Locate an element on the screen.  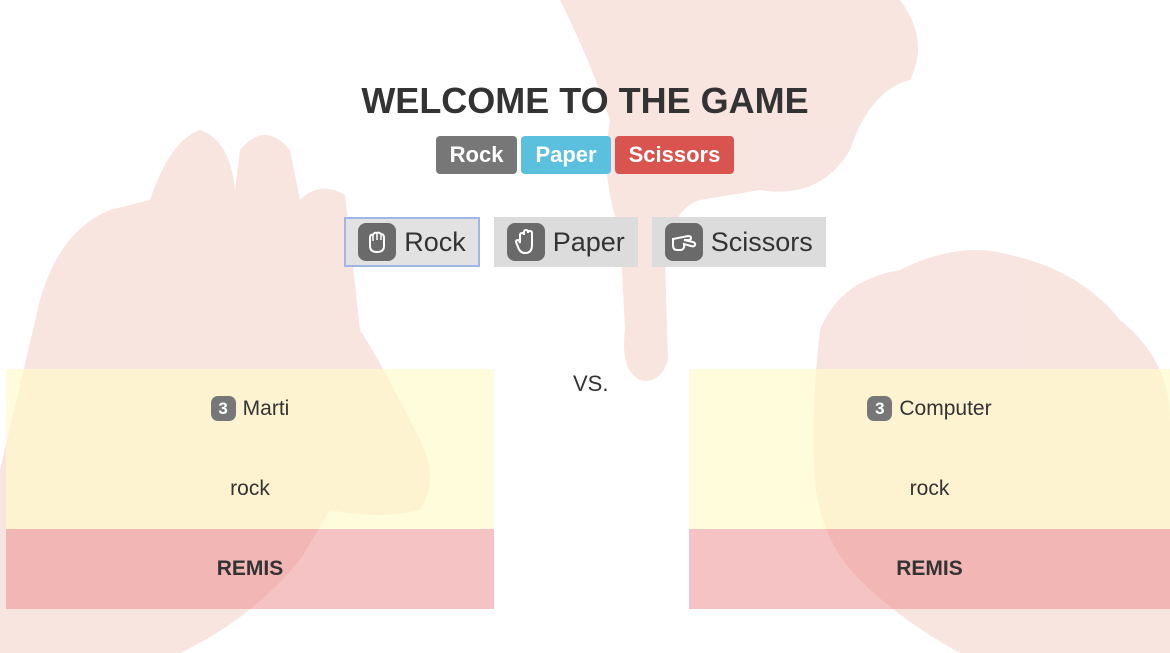
rock-button: Rock is located at coordinates (412, 242).